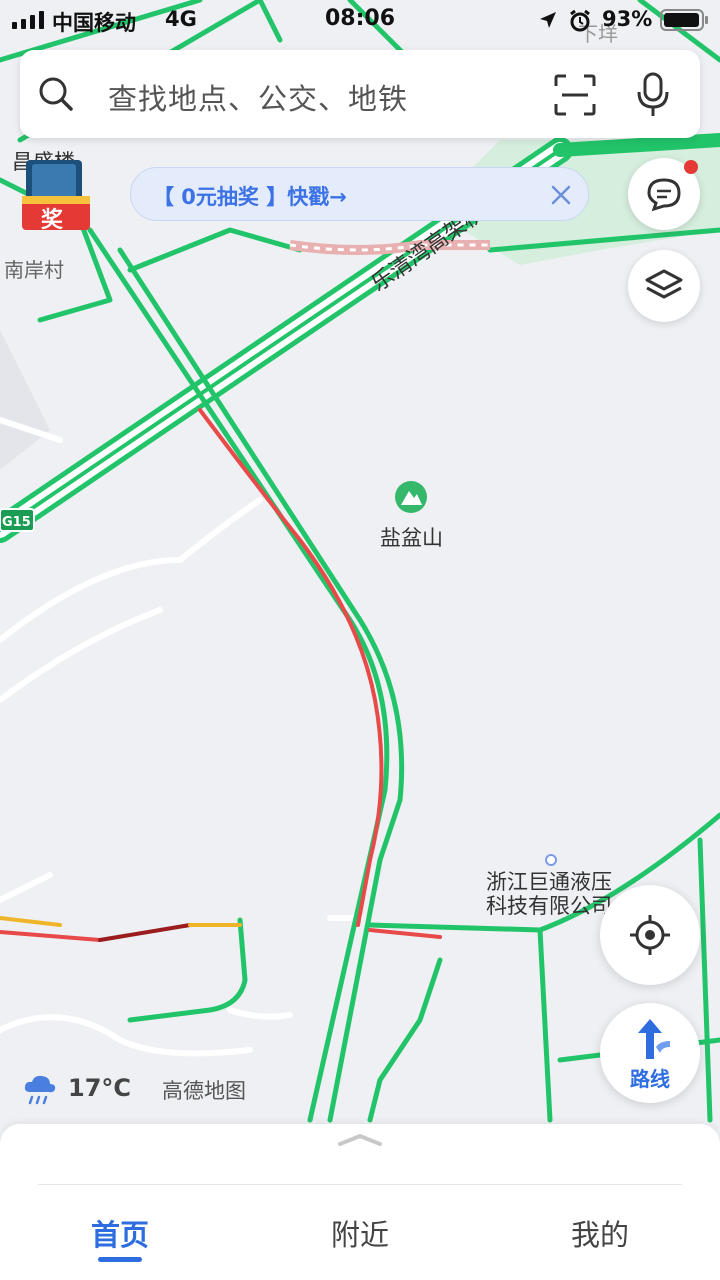 This screenshot has width=720, height=1280. Describe the element at coordinates (120, 1233) in the screenshot. I see `tab-home: 首页` at that location.